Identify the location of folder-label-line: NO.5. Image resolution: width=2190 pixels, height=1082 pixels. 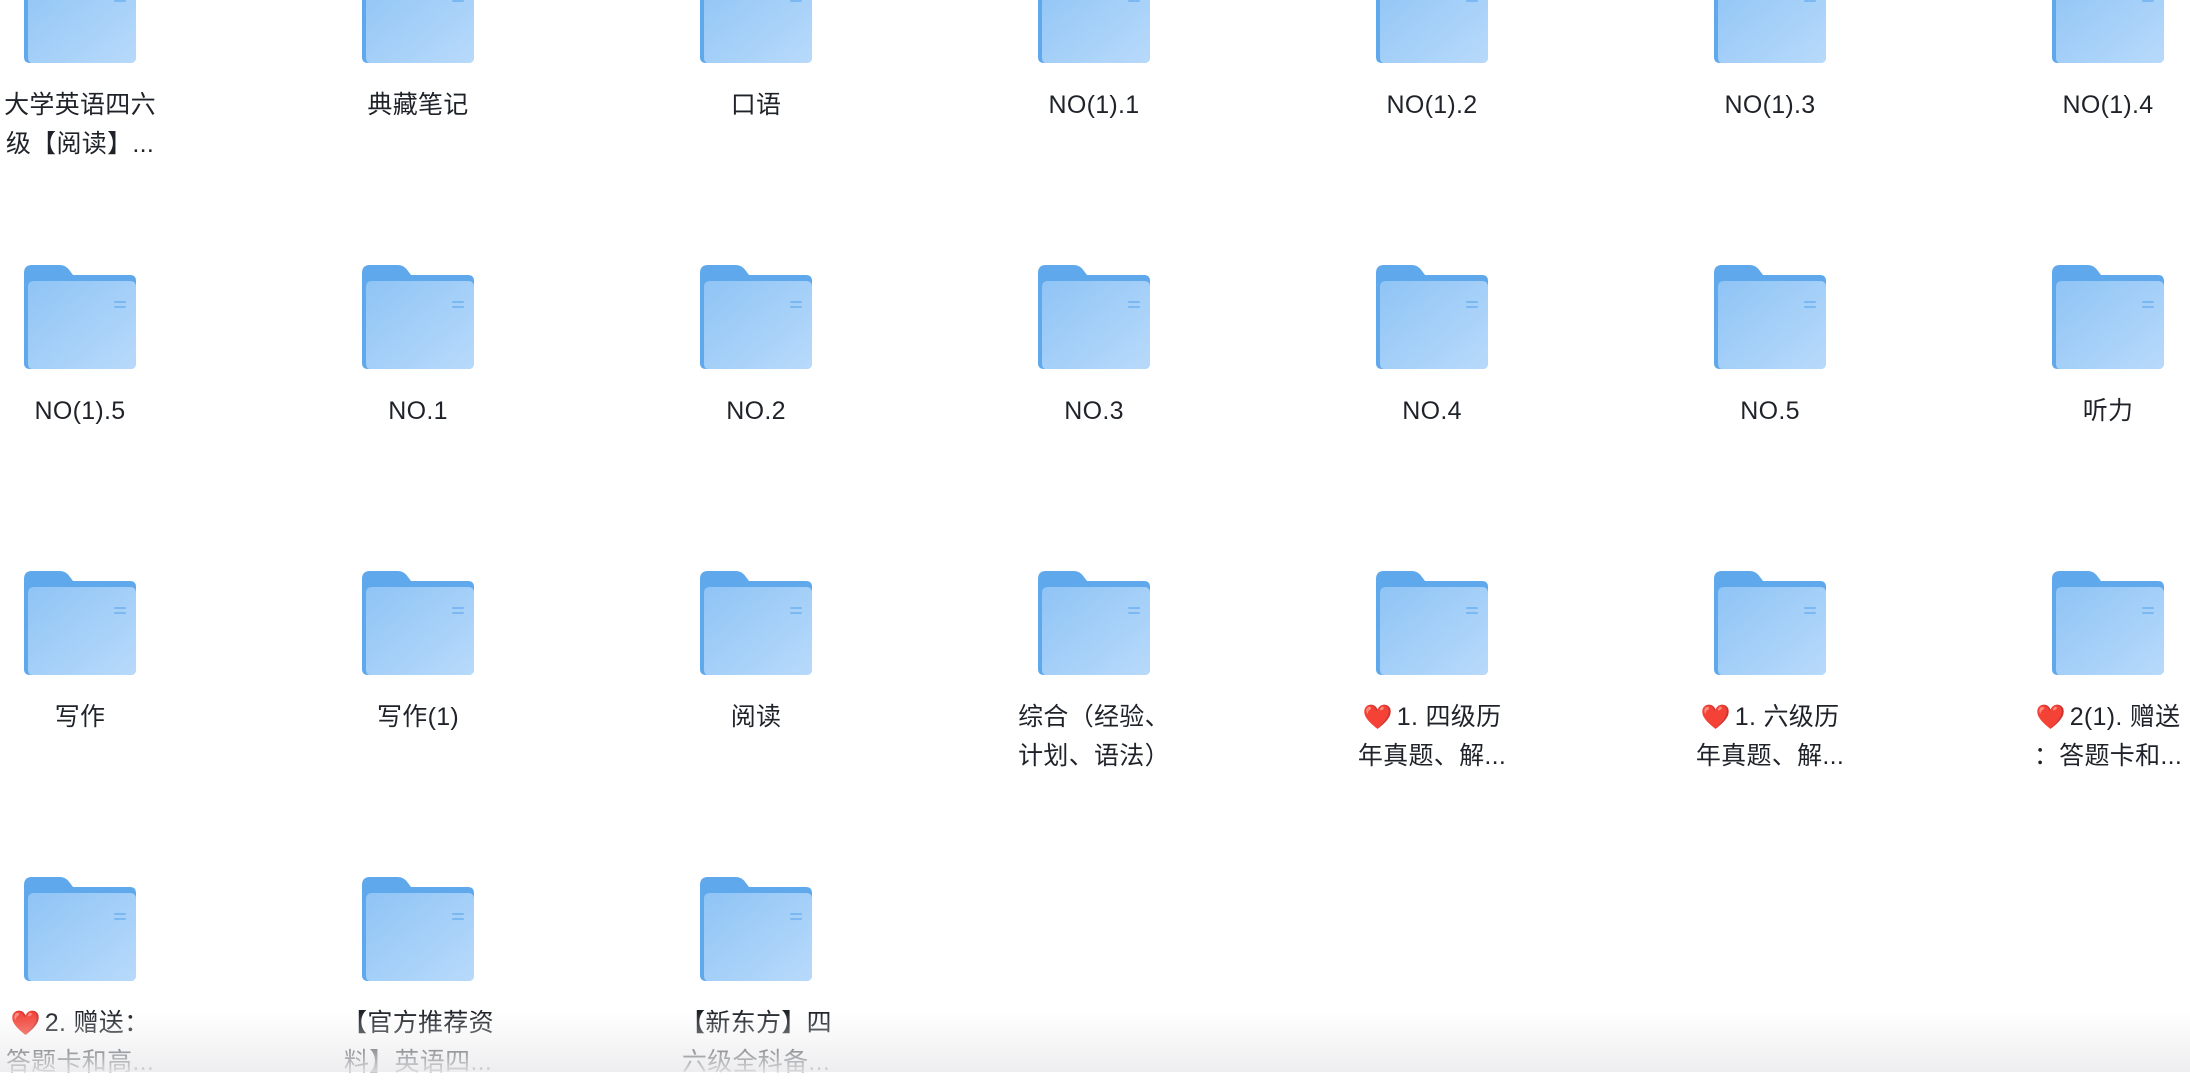
(1770, 411).